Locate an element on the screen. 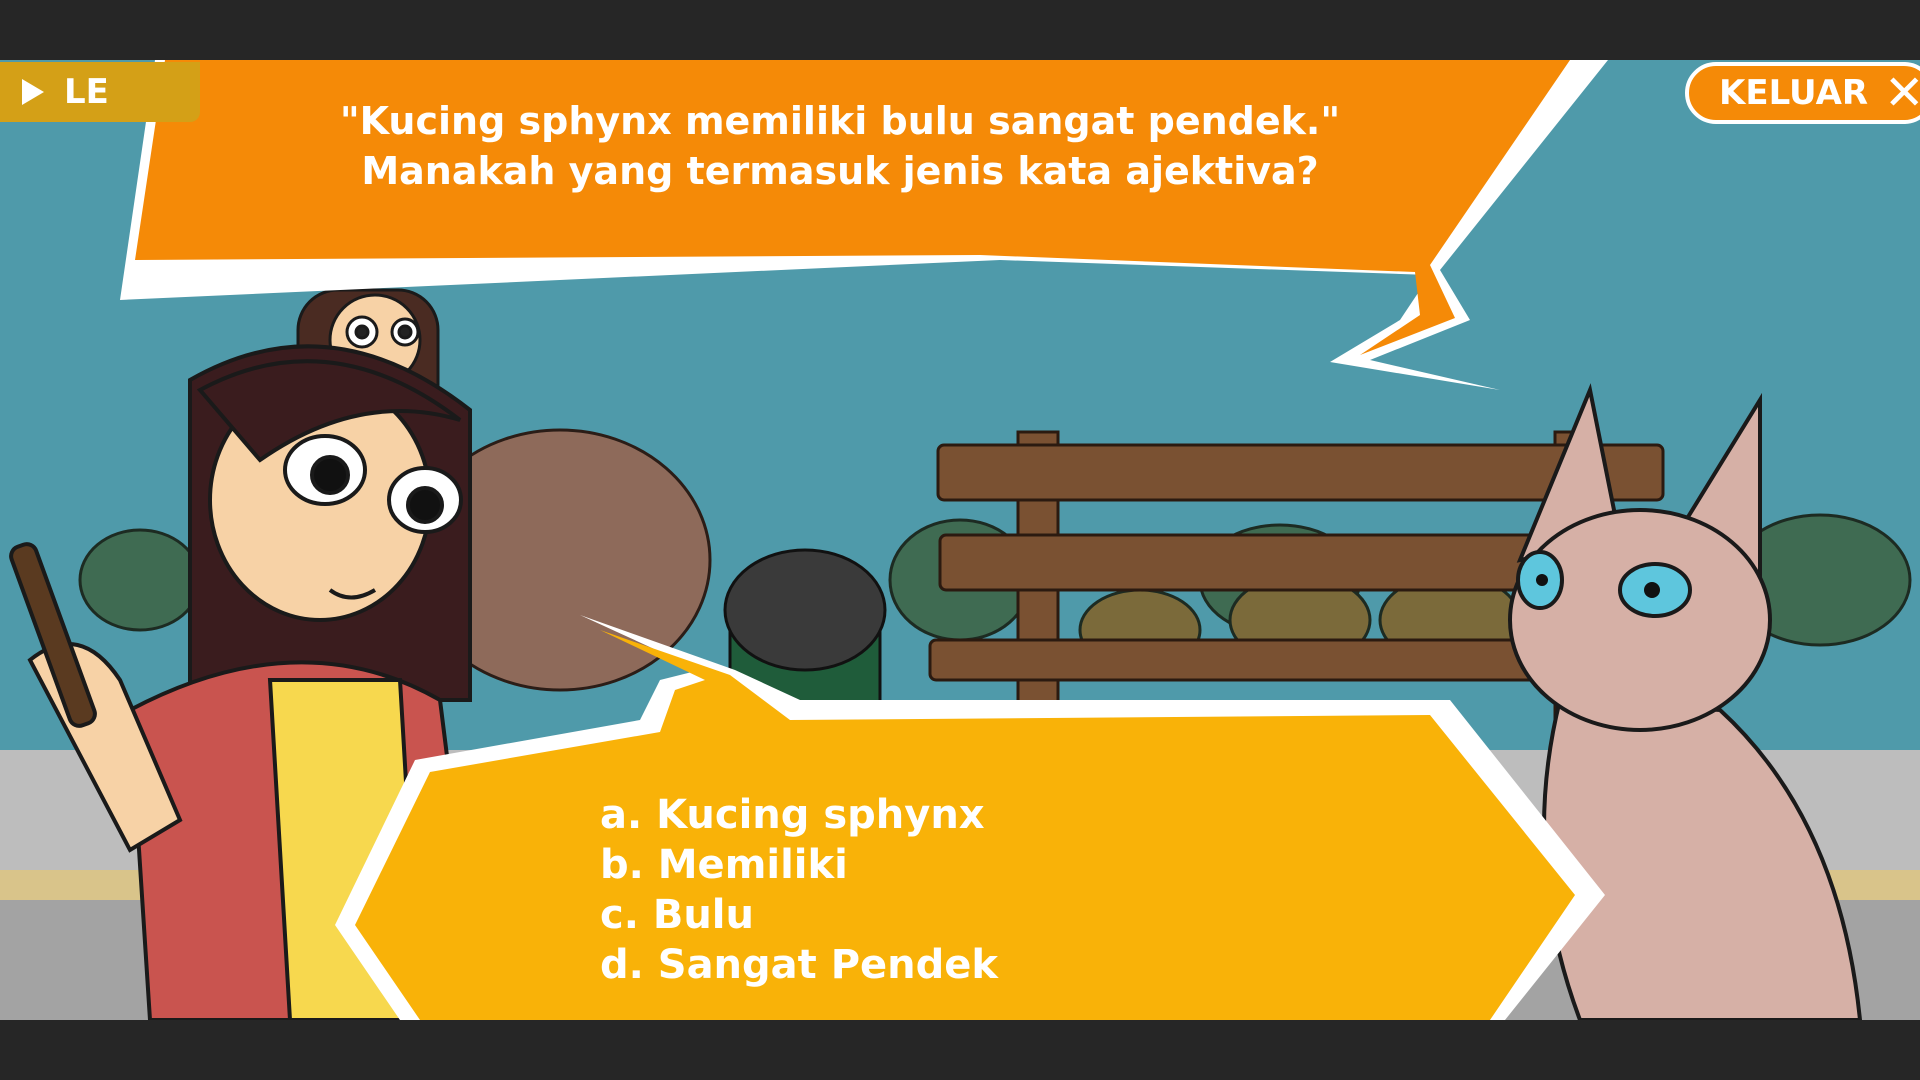 The height and width of the screenshot is (1080, 1920). close-icon: ✕ is located at coordinates (1902, 93).